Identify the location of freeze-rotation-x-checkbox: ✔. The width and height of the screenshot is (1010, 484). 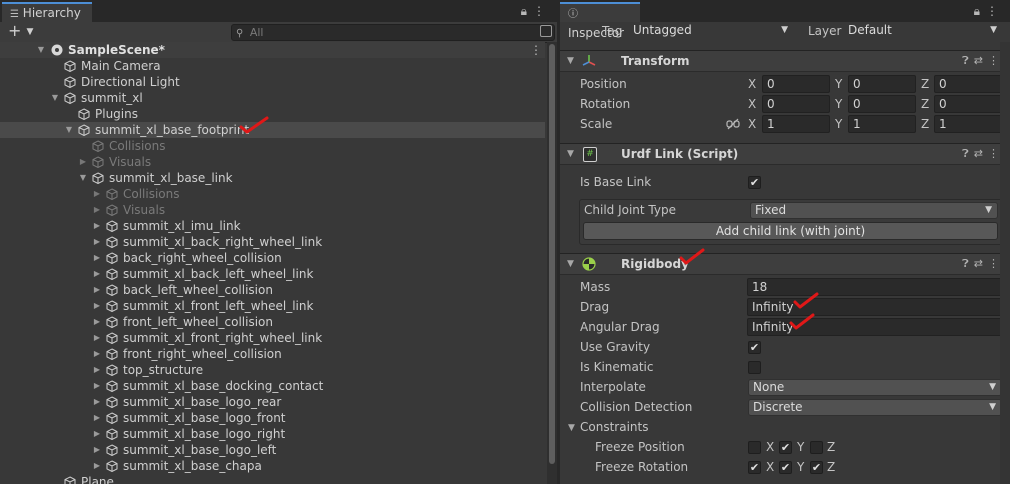
(754, 467).